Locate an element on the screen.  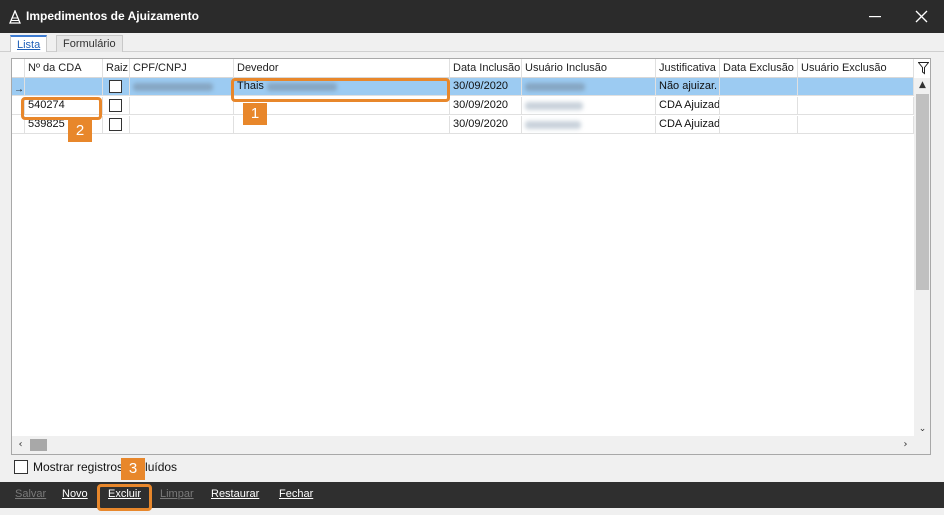
save-button: Salvar is located at coordinates (30, 494).